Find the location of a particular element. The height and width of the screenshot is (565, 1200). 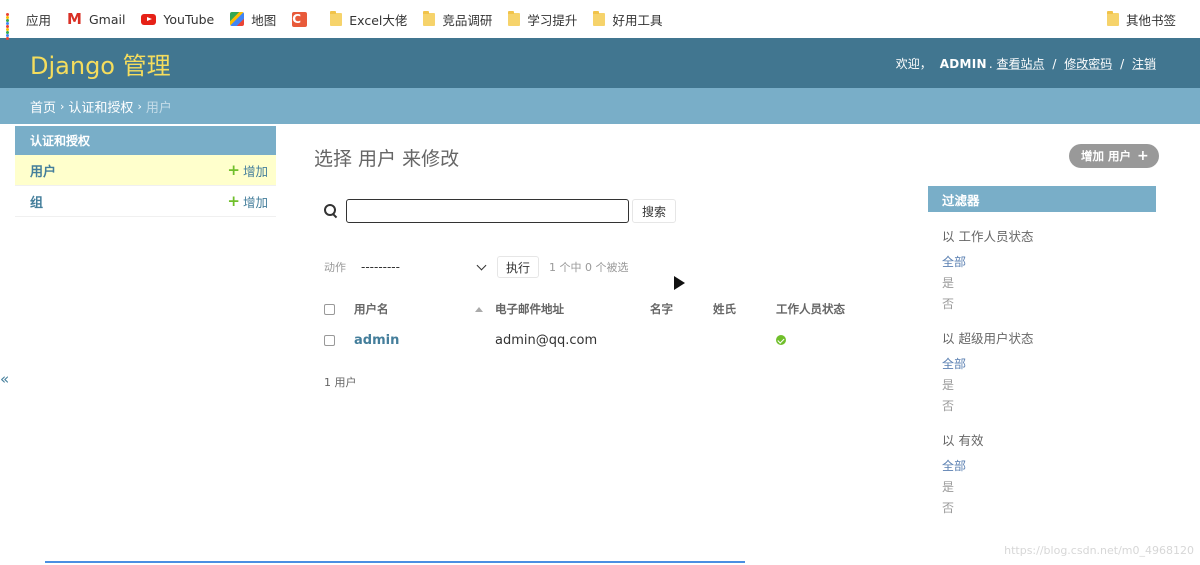

sidebar-item-users: 用户 + 增加 is located at coordinates (145, 170).